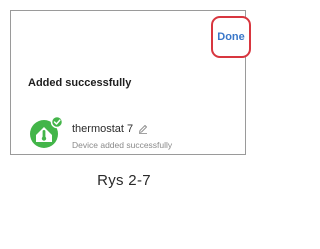 The width and height of the screenshot is (320, 249). I want to click on device-name: thermostat 7, so click(103, 129).